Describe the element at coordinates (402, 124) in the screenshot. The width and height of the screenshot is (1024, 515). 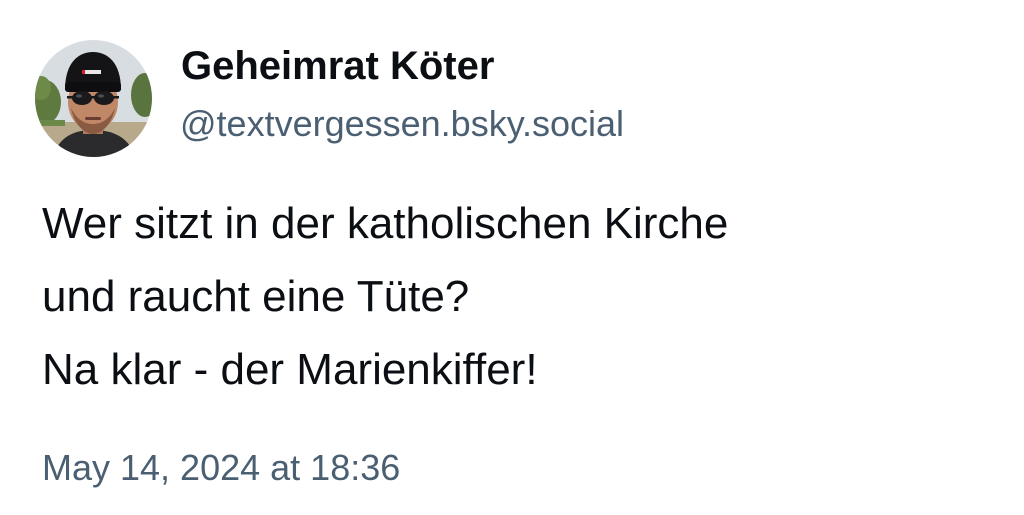
I see `author-handle: @textvergessen.bsky.social` at that location.